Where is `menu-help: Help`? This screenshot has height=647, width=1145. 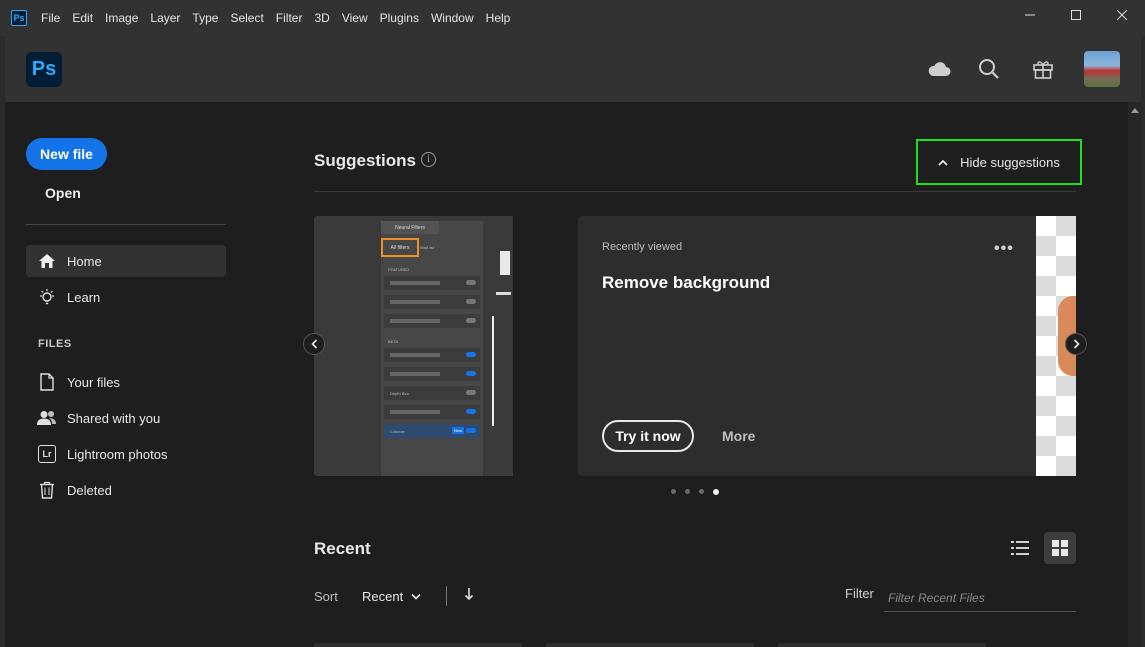
menu-help: Help is located at coordinates (498, 18).